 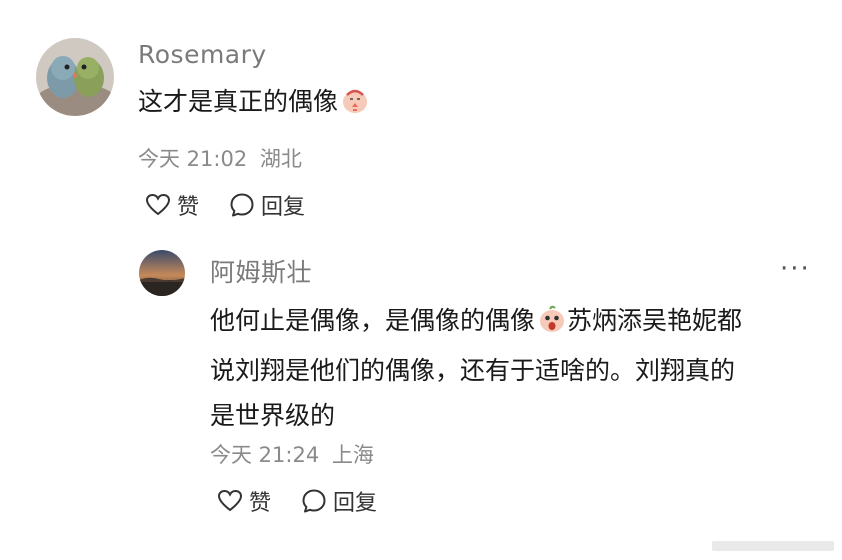 I want to click on comment-location: 湖北, so click(x=280, y=159).